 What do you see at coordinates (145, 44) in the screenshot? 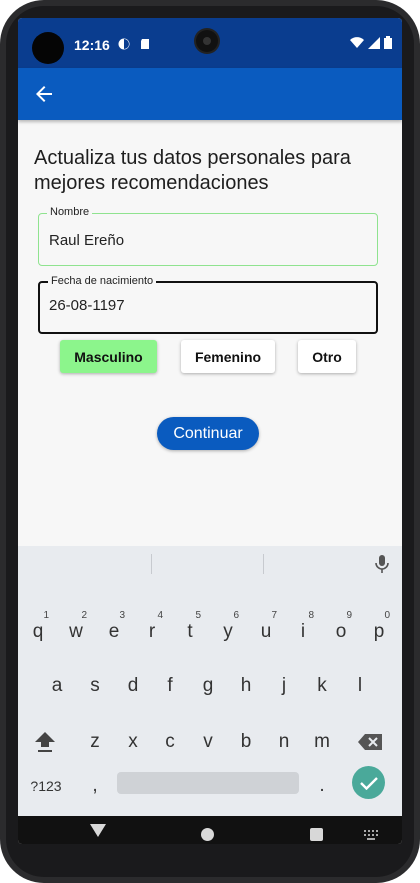
I see `sd-card-icon` at bounding box center [145, 44].